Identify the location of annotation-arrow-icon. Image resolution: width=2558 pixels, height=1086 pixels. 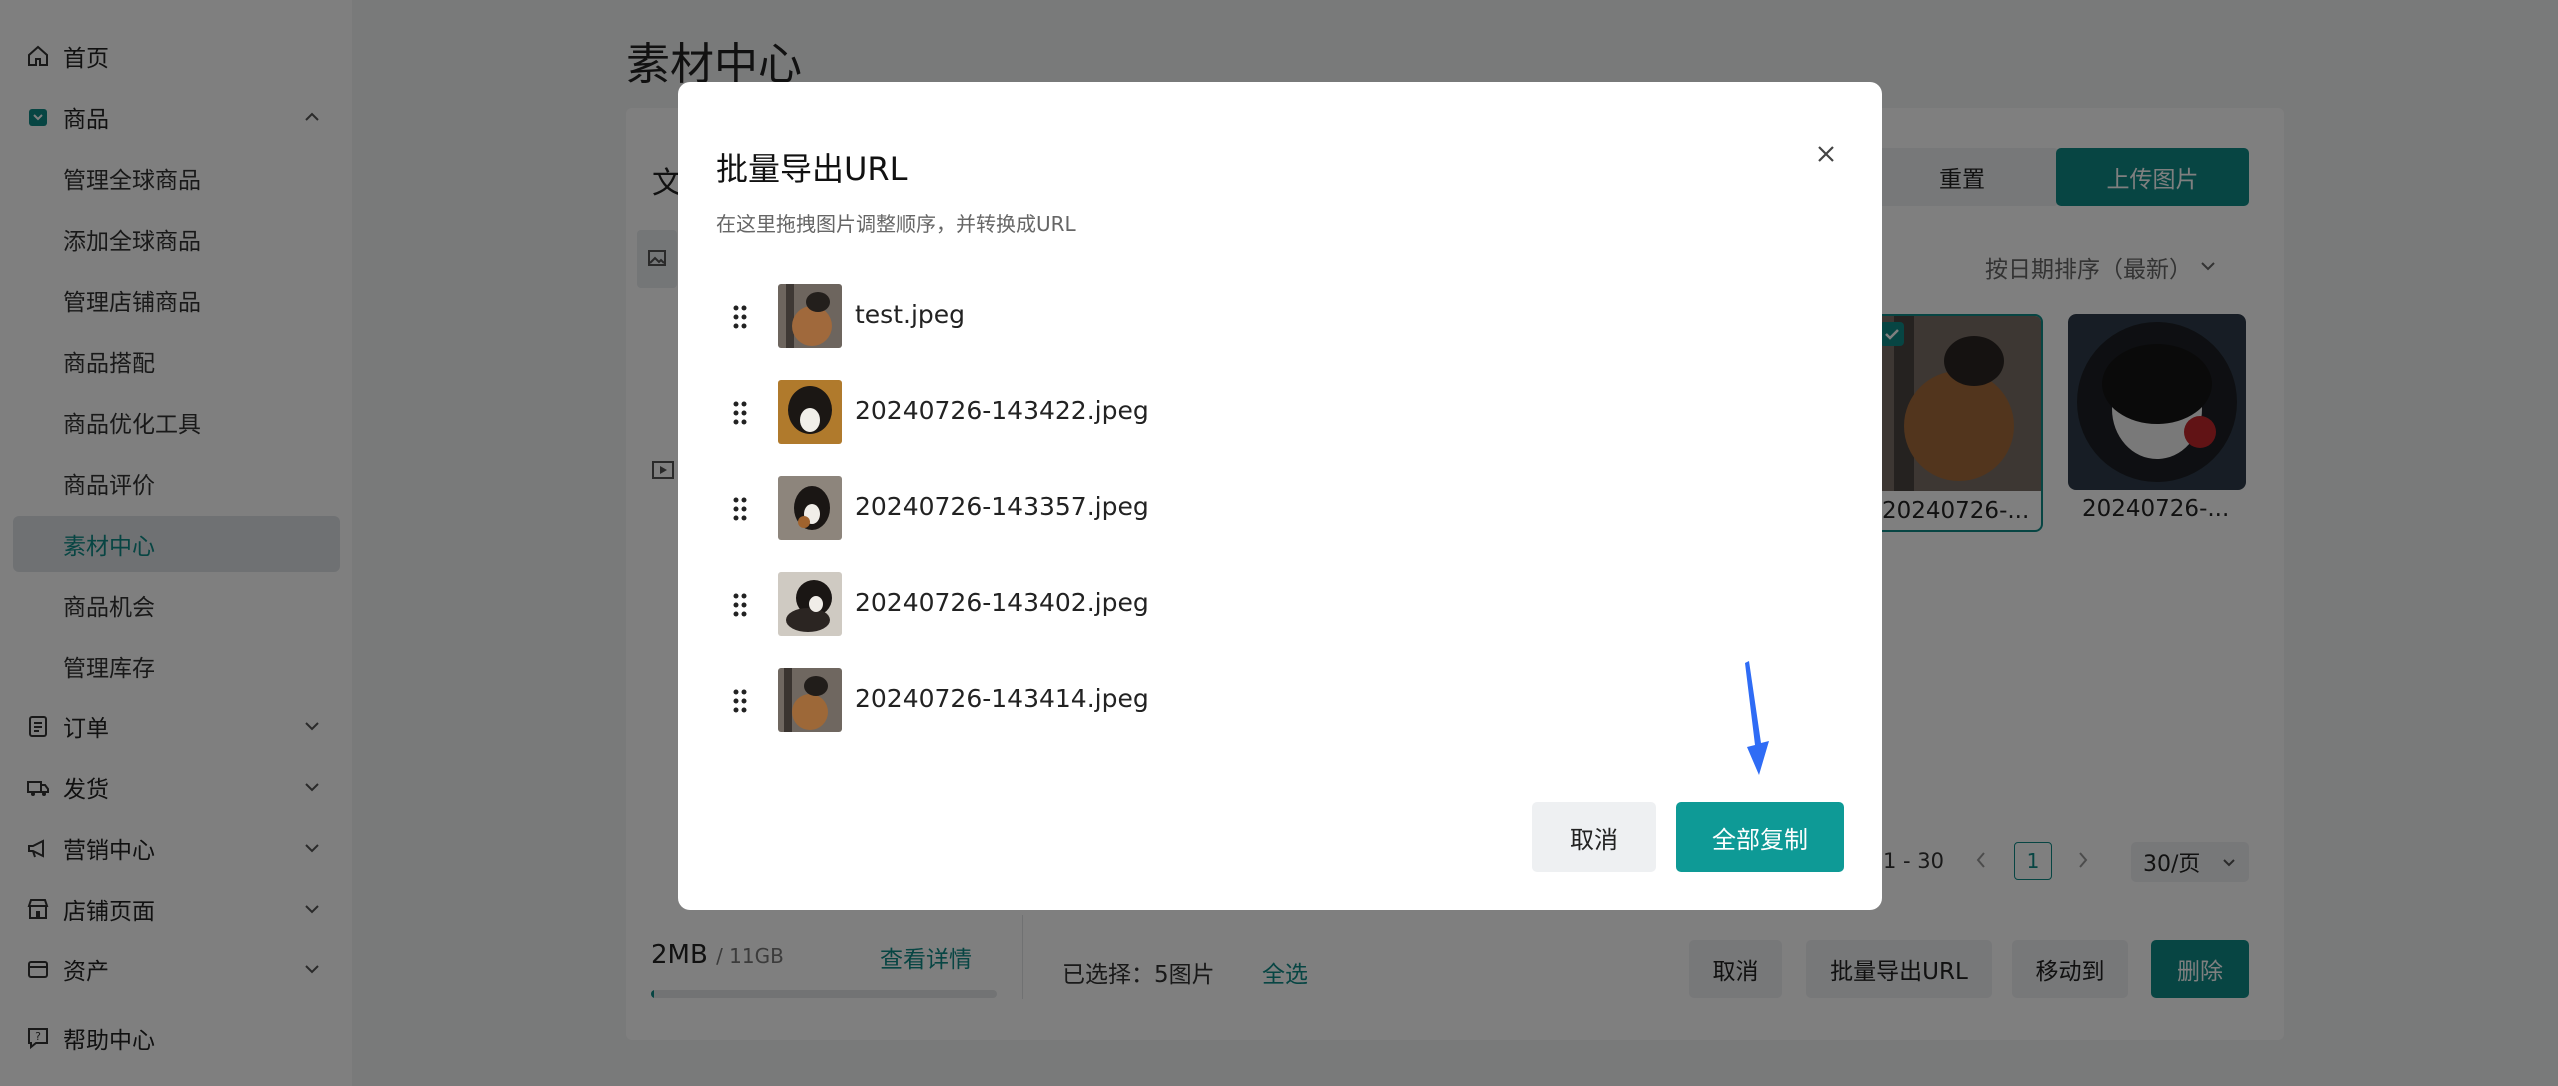
(1757, 718).